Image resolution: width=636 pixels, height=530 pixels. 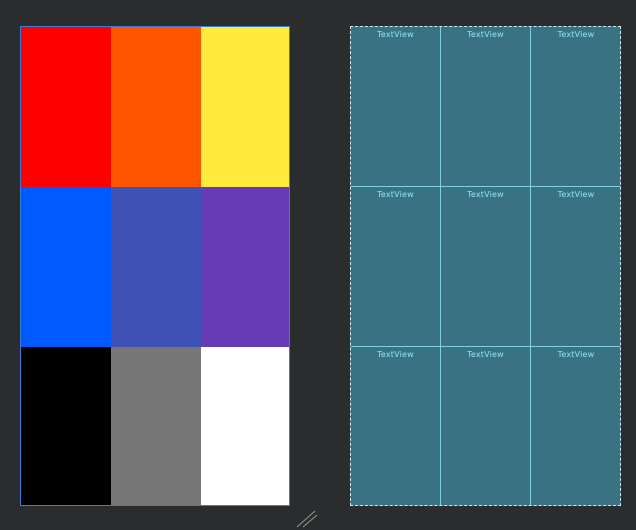 I want to click on color-swatch-orange, so click(x=156, y=107).